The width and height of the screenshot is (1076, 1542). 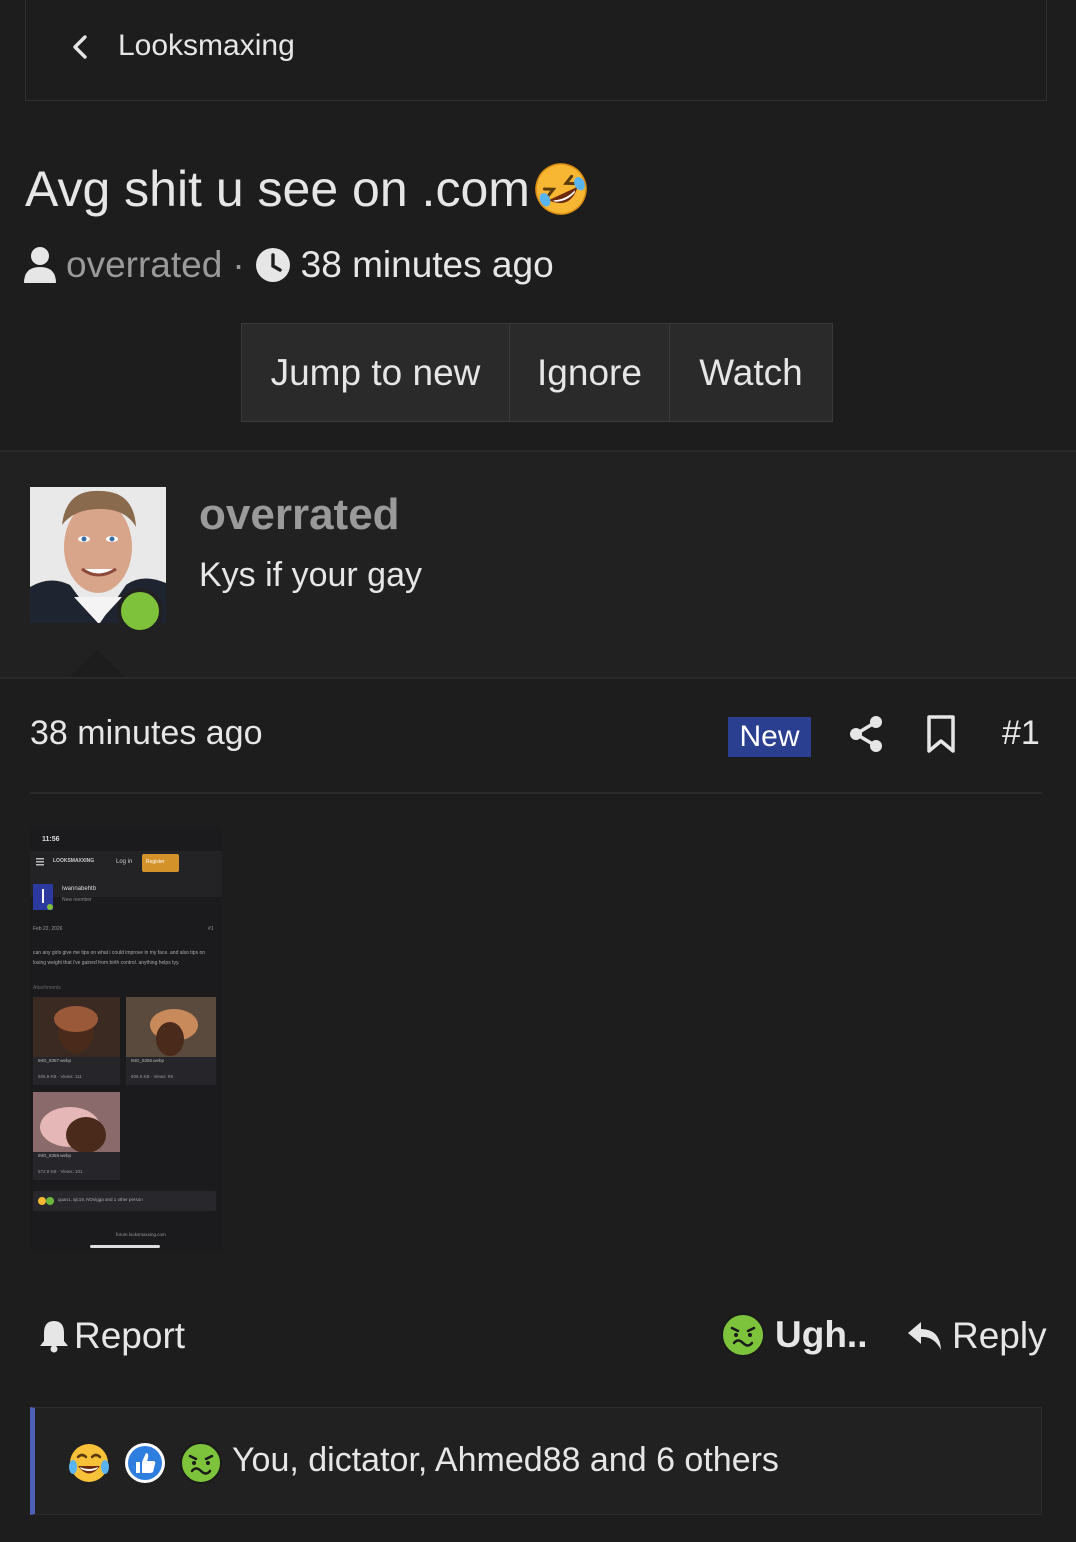 I want to click on report-button: Report, so click(x=111, y=1336).